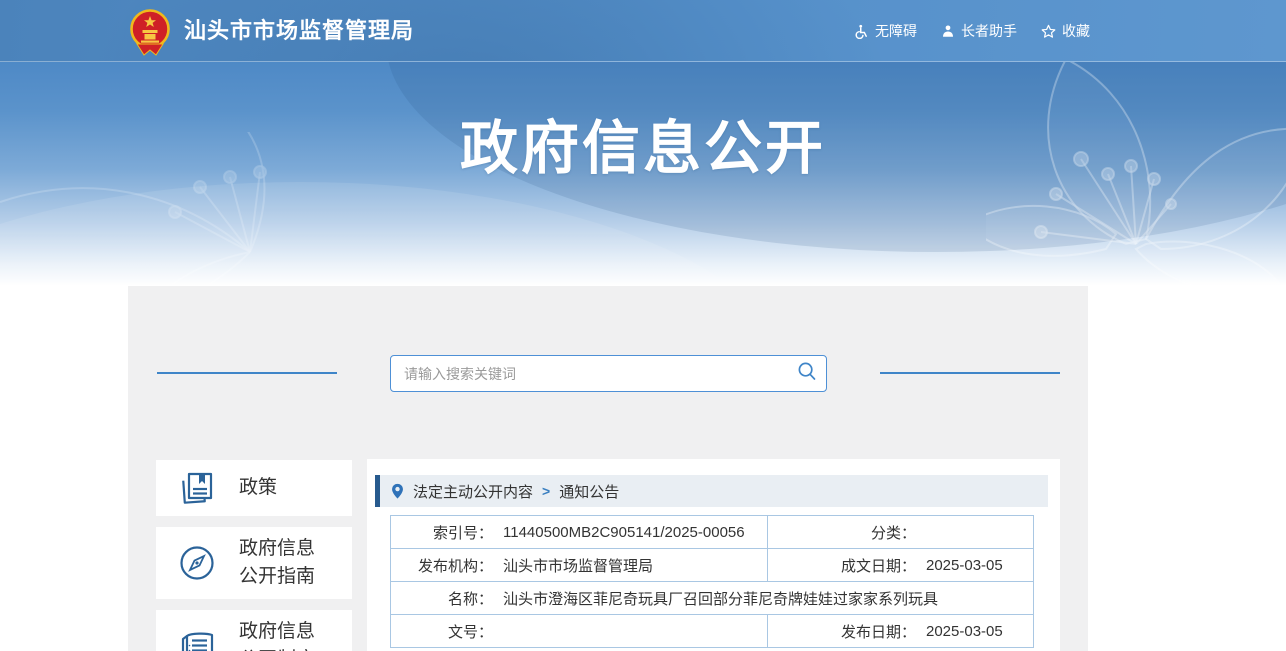 This screenshot has width=1286, height=651. Describe the element at coordinates (277, 562) in the screenshot. I see `sidebar-item-label: 政府信息公开指南` at that location.